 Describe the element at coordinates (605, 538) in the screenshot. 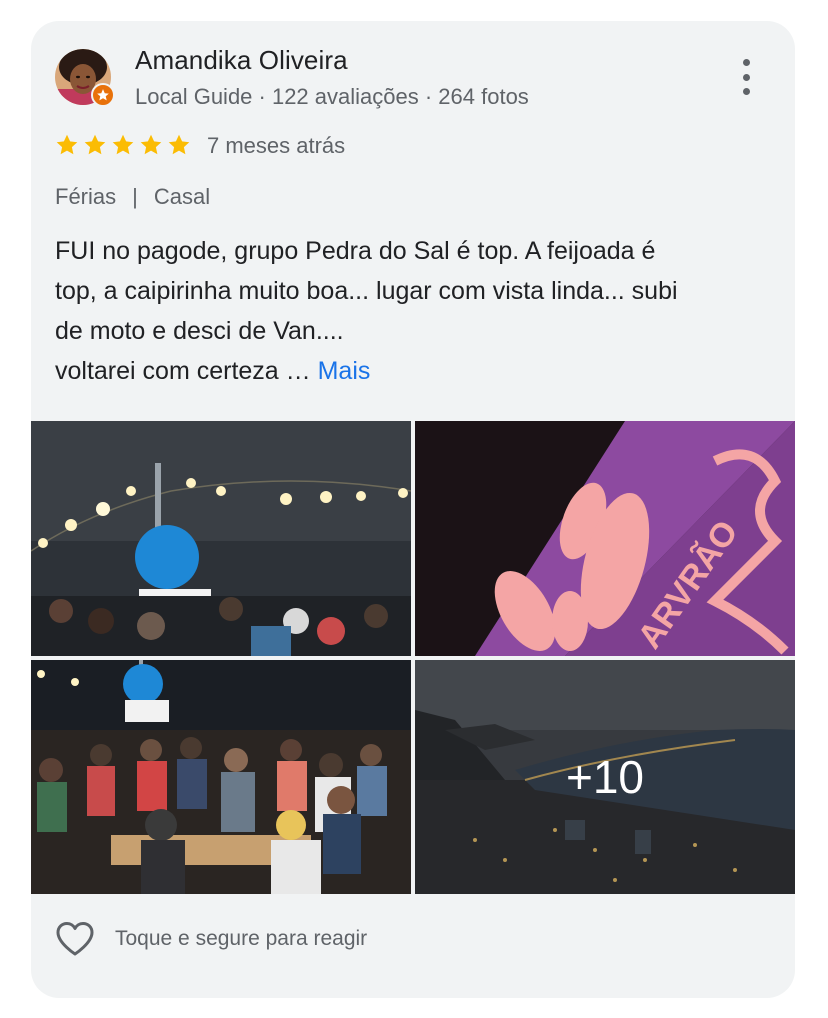

I see `photo-purple-sign: ARVRÃO` at that location.